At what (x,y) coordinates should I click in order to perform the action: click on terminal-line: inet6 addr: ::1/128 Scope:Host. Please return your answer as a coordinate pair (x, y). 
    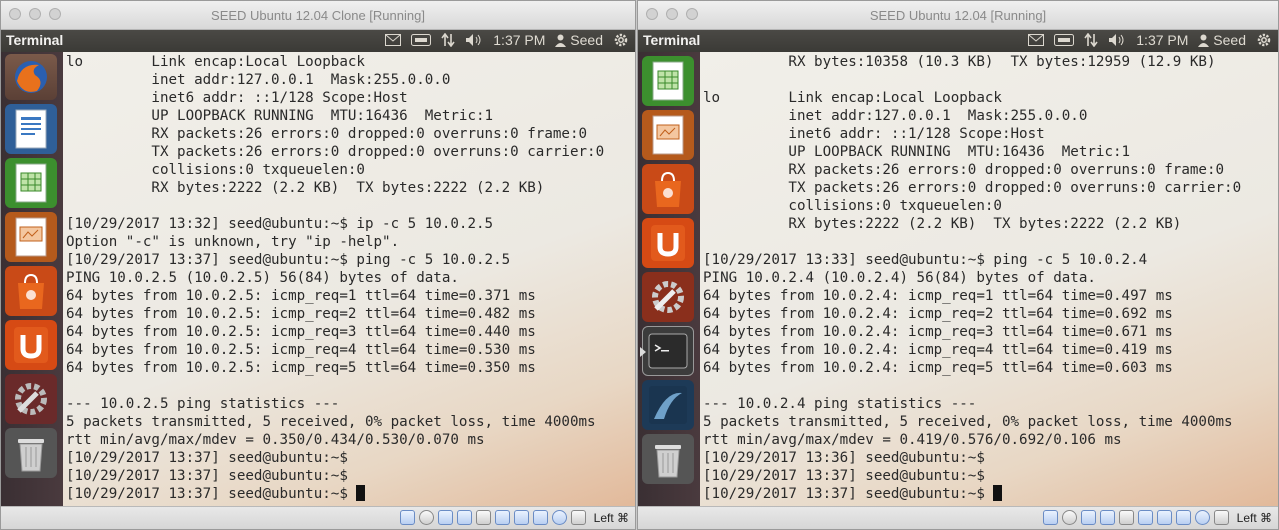
    Looking at the image, I should click on (237, 98).